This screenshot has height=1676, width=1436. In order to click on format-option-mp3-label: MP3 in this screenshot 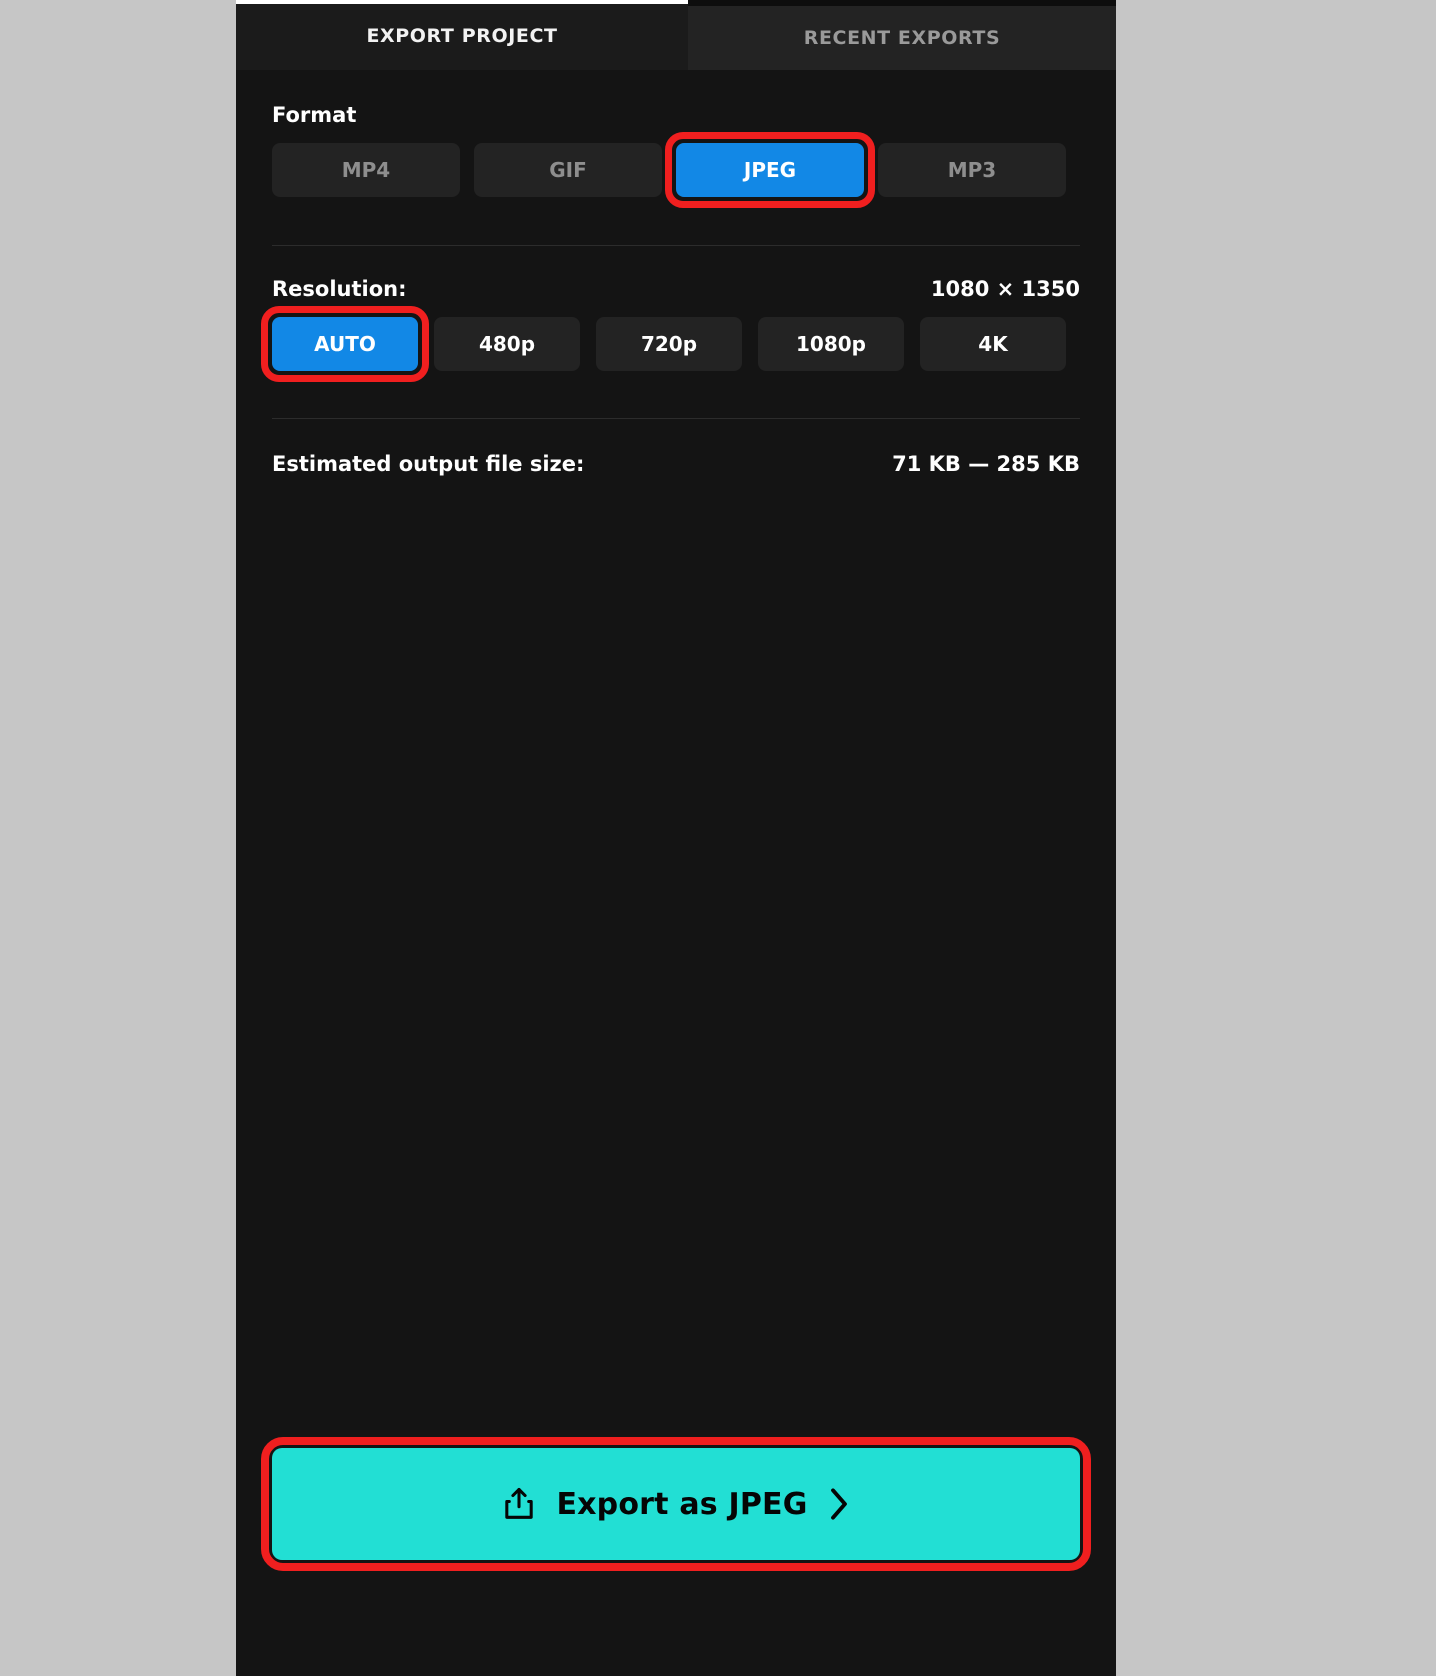, I will do `click(972, 170)`.